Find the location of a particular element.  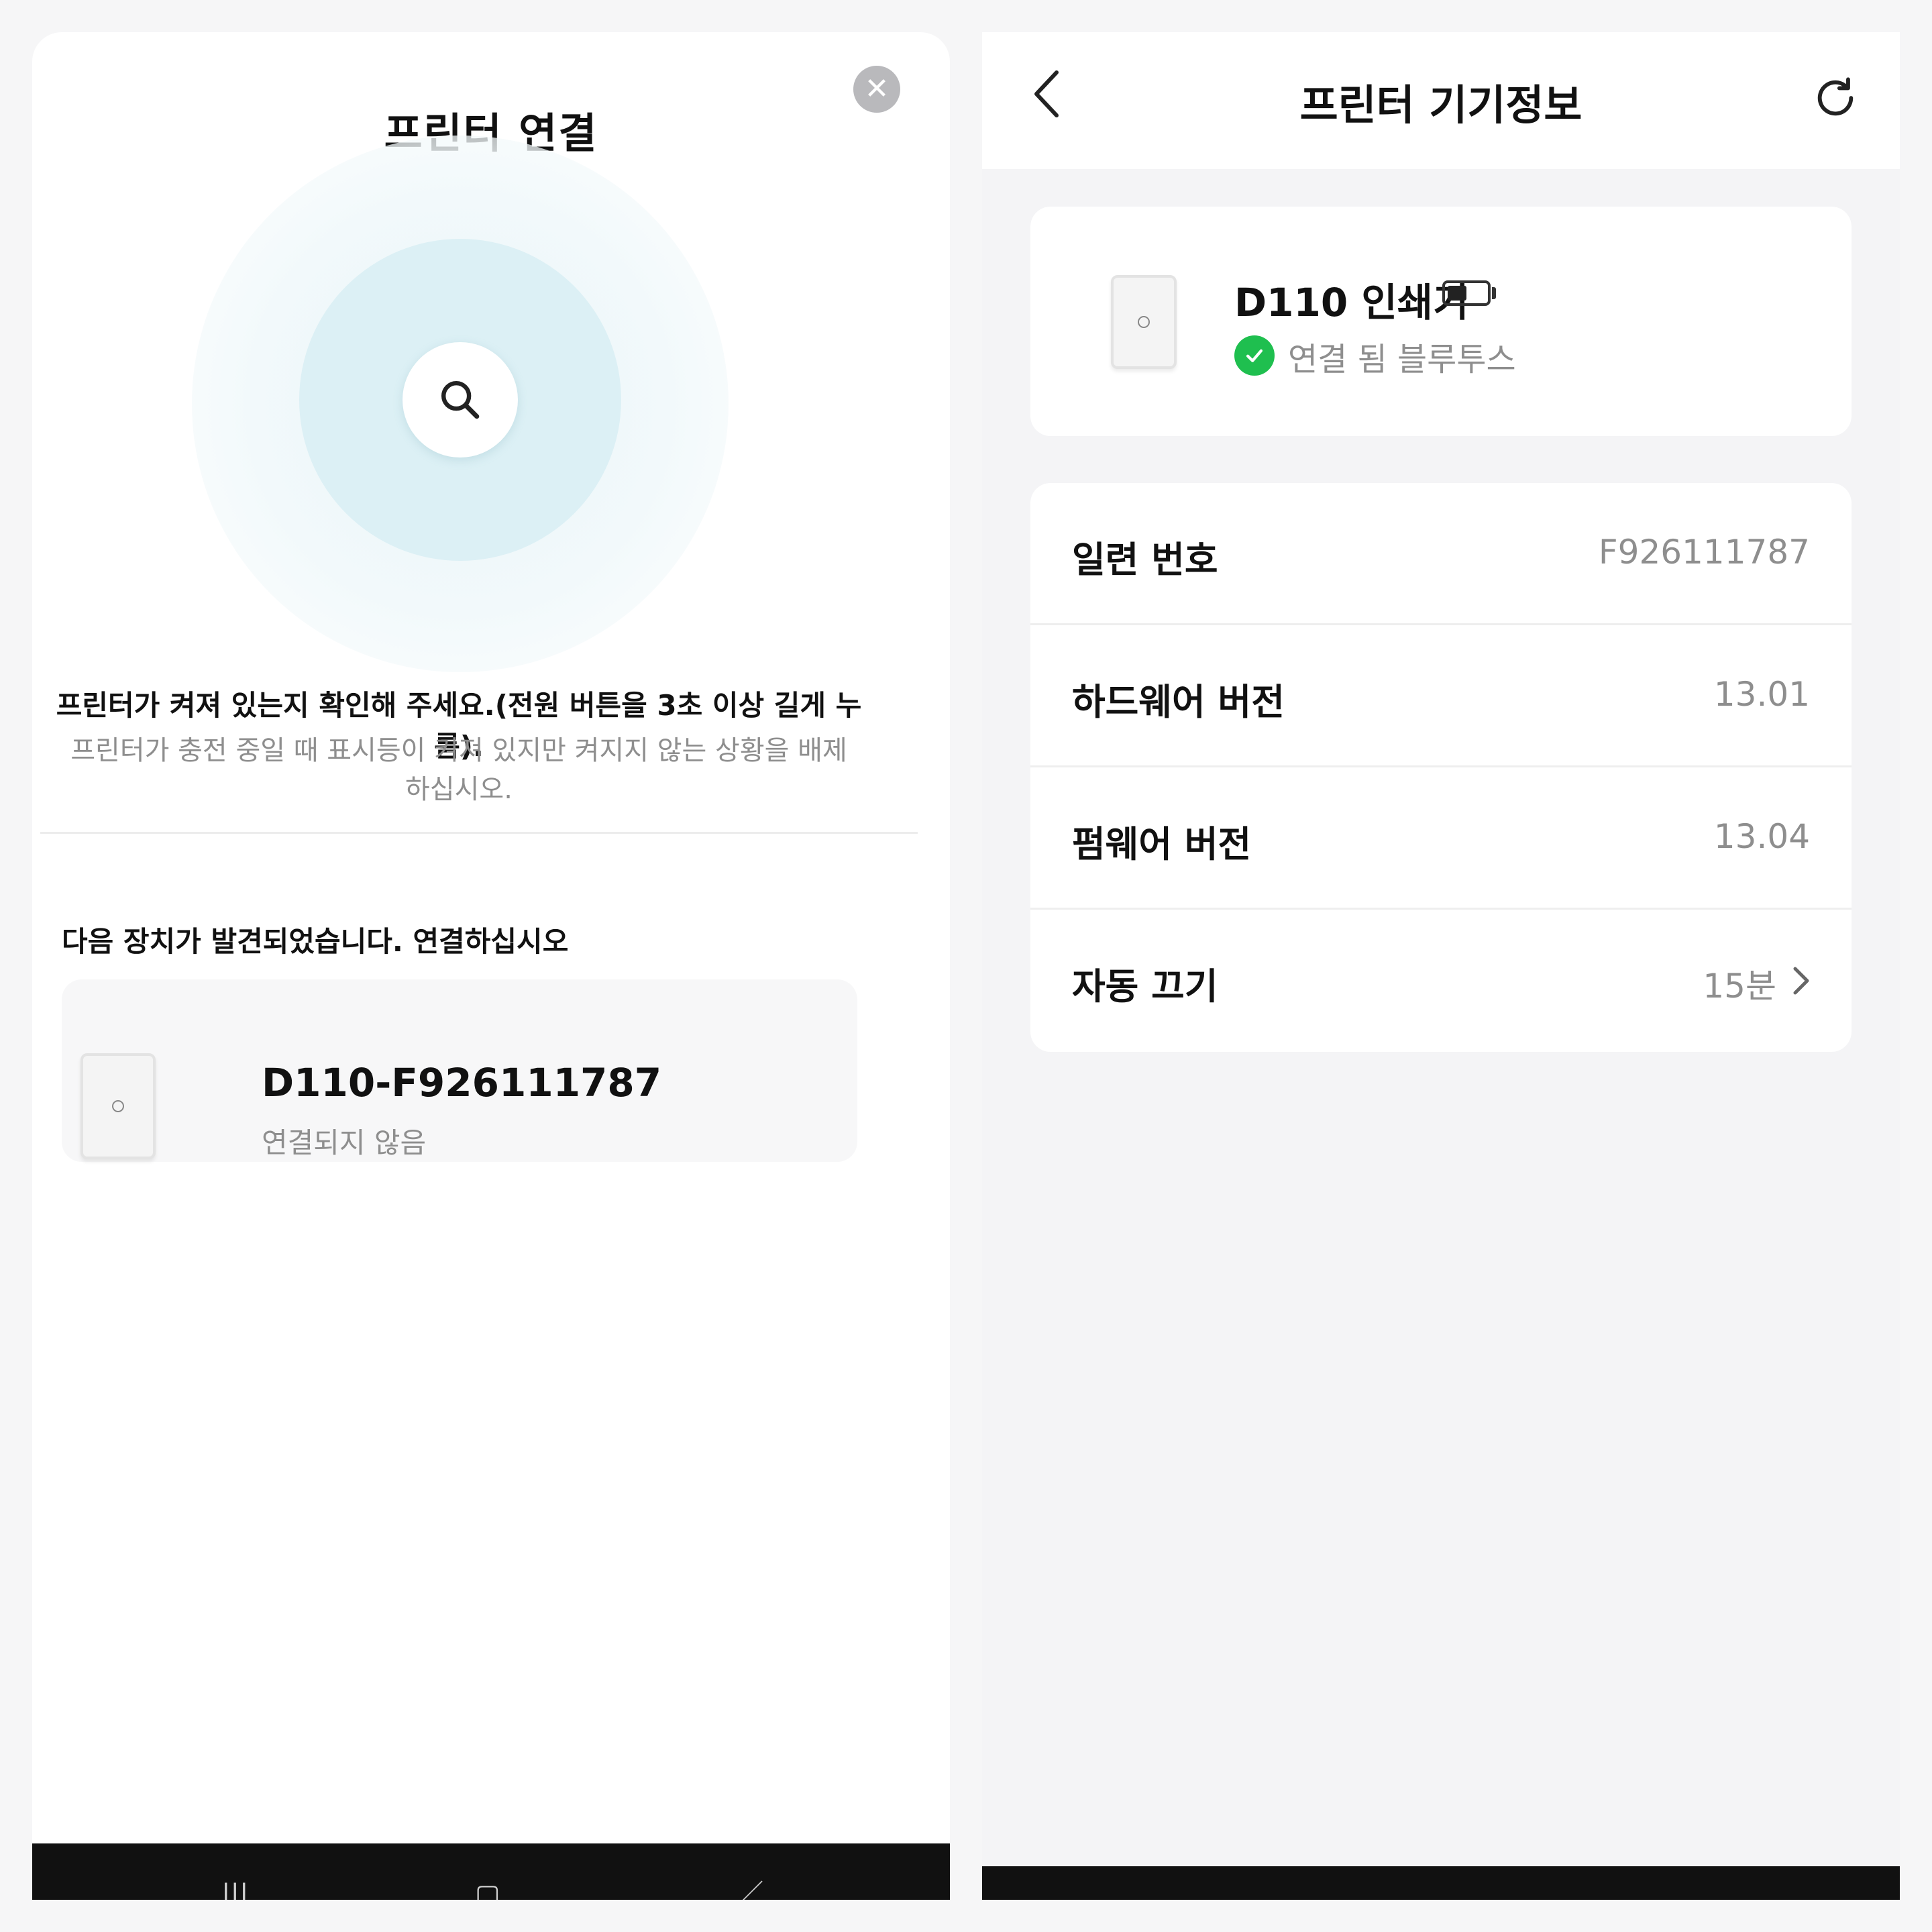

close-button: ✕ is located at coordinates (876, 89).